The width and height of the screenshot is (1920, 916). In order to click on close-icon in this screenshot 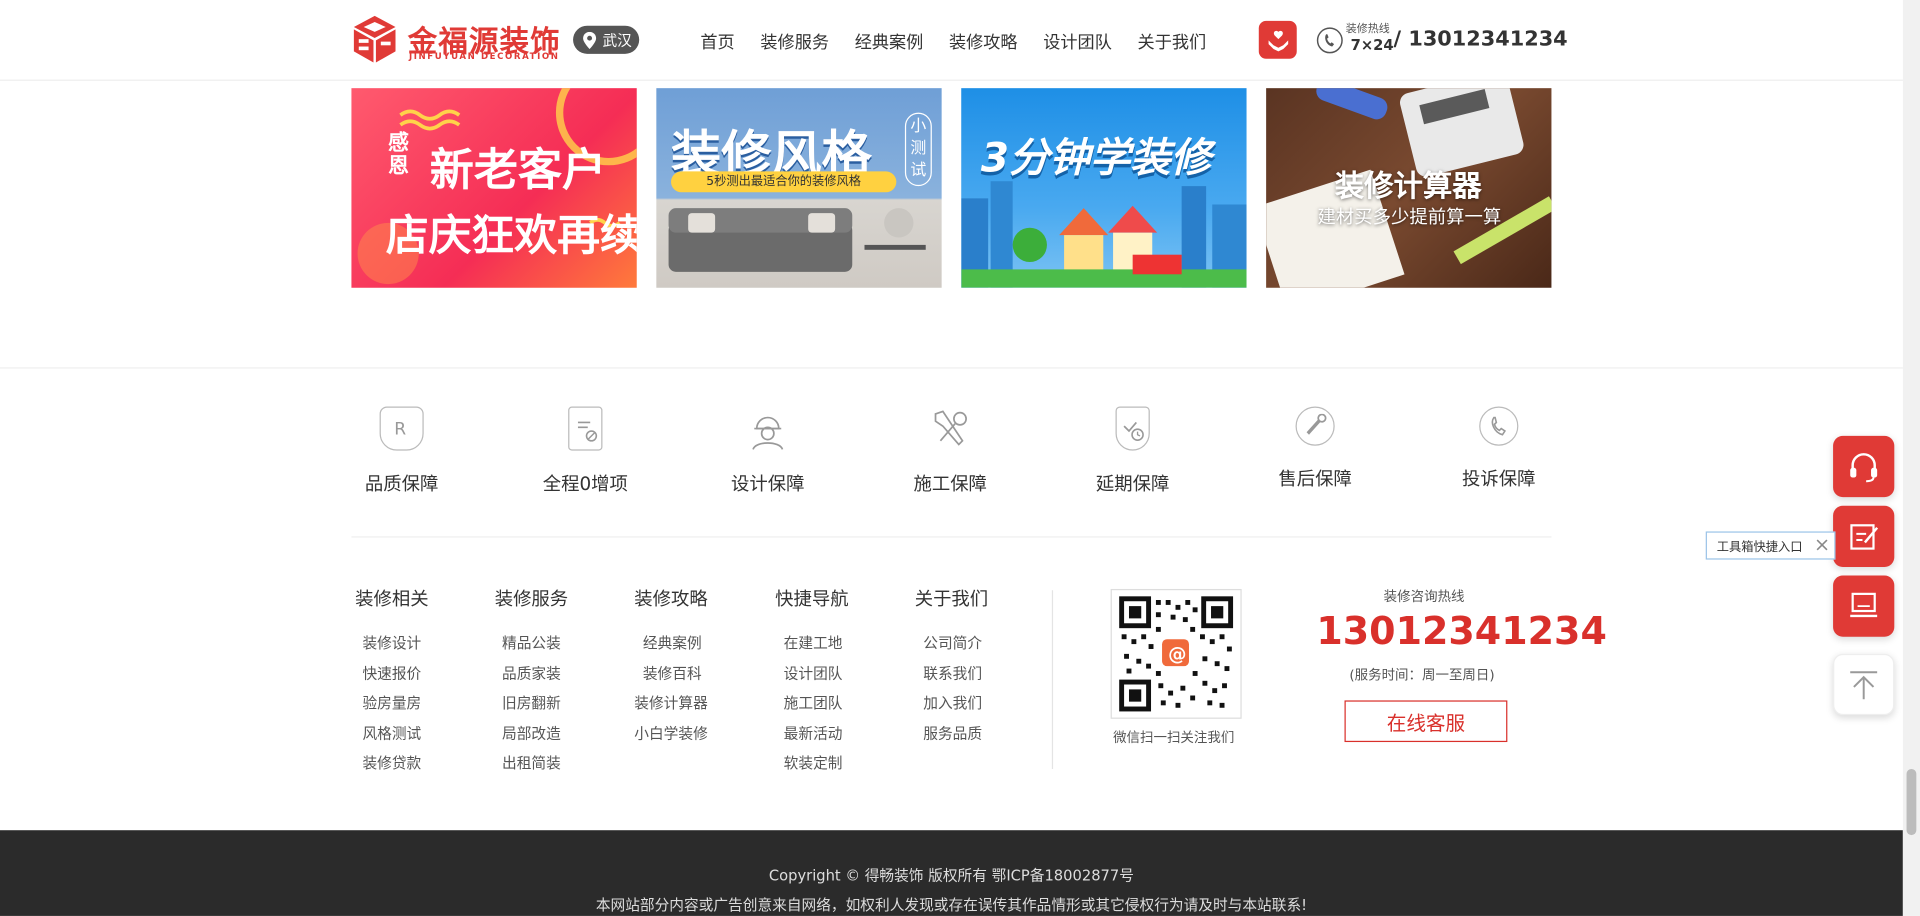, I will do `click(1821, 544)`.